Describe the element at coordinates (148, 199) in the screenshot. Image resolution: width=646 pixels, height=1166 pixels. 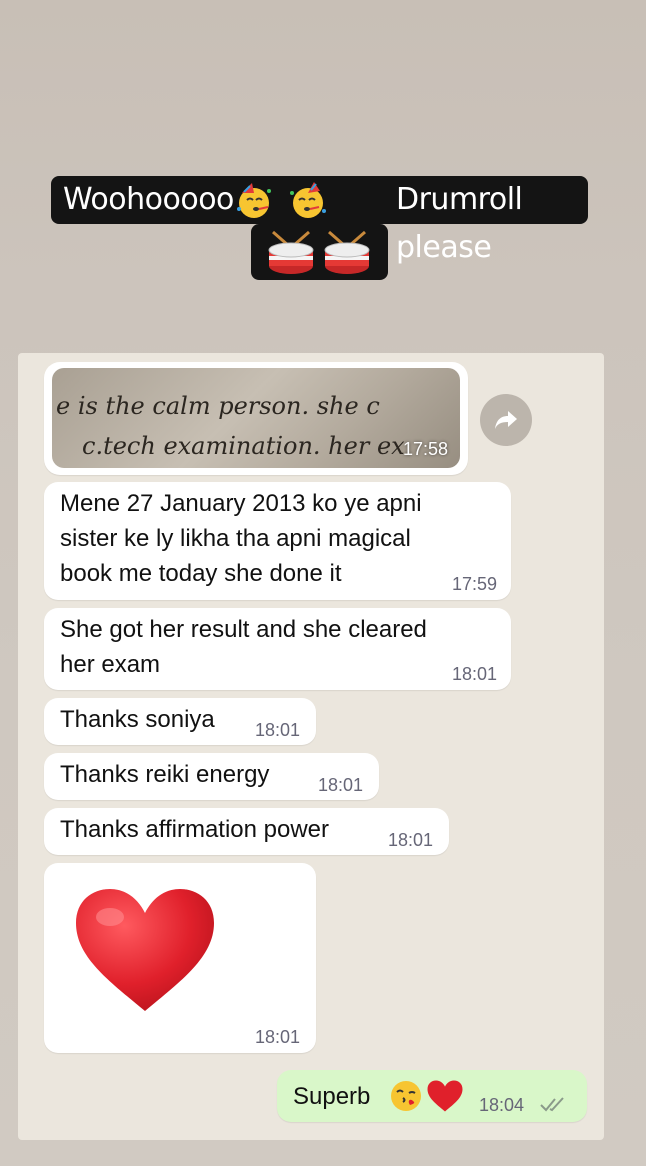
I see `caption-text-woohoo: Woohooooo` at that location.